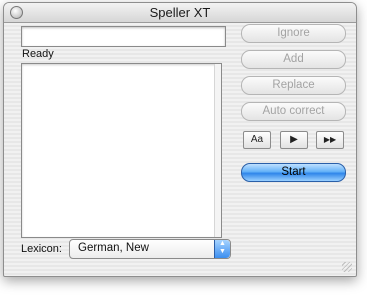  Describe the element at coordinates (150, 249) in the screenshot. I see `lexicon-select: German, New ▲ ▼` at that location.